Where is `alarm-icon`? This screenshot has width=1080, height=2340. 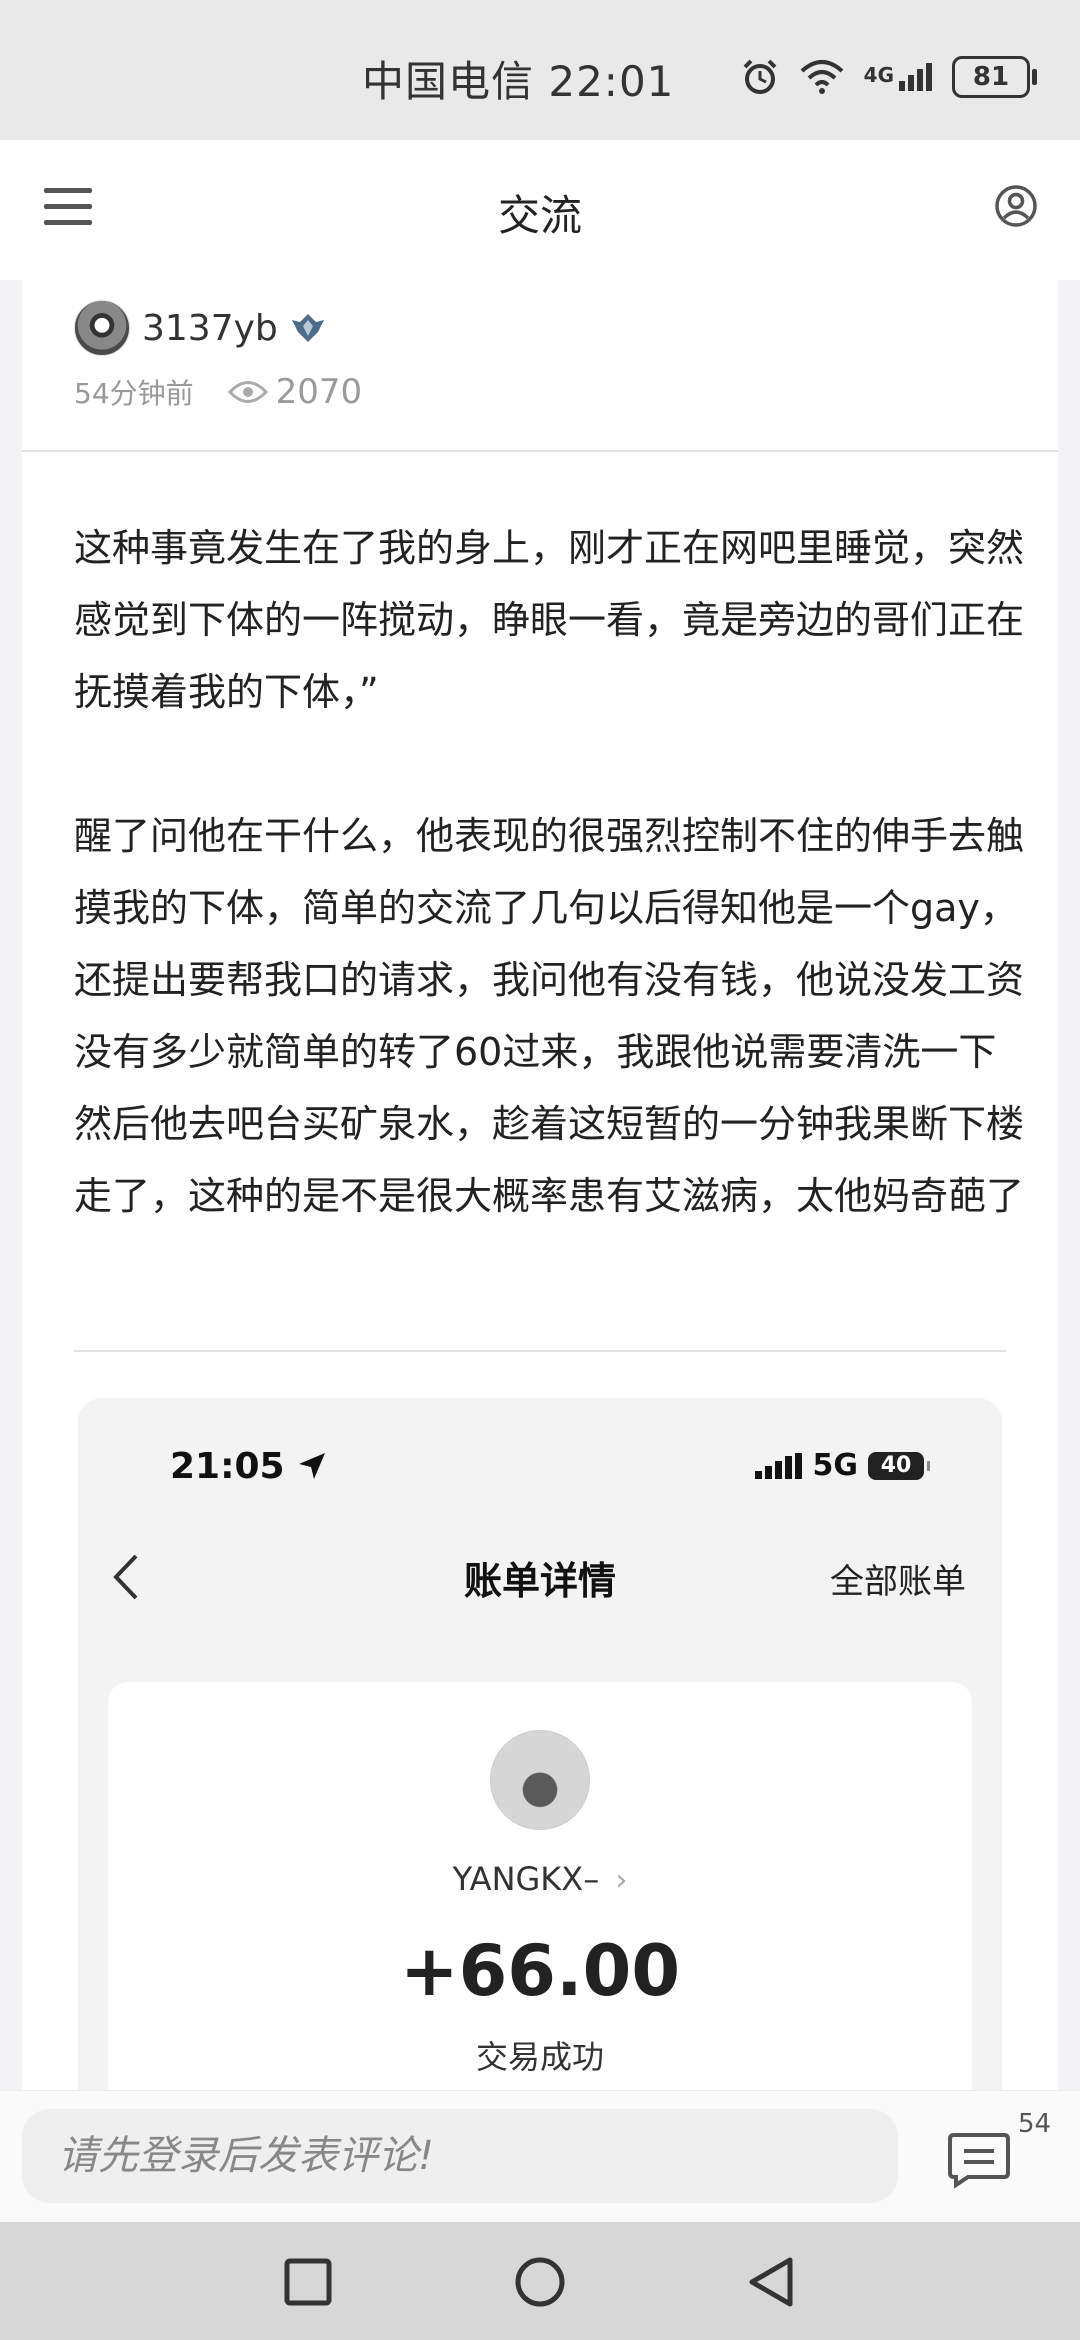
alarm-icon is located at coordinates (760, 76).